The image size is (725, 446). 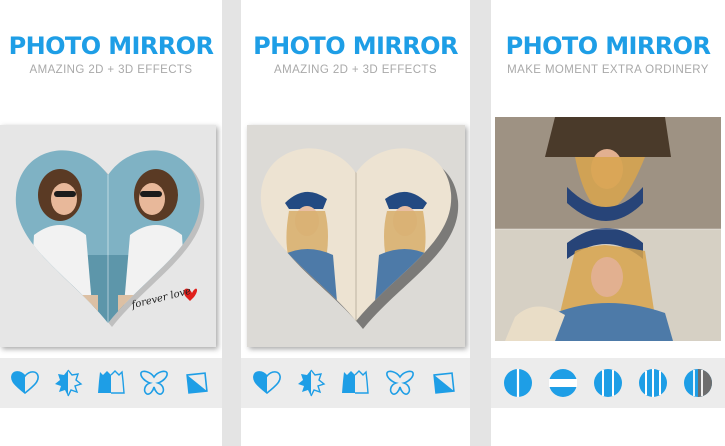 I want to click on mirror-triple-vertical-icon, so click(x=608, y=383).